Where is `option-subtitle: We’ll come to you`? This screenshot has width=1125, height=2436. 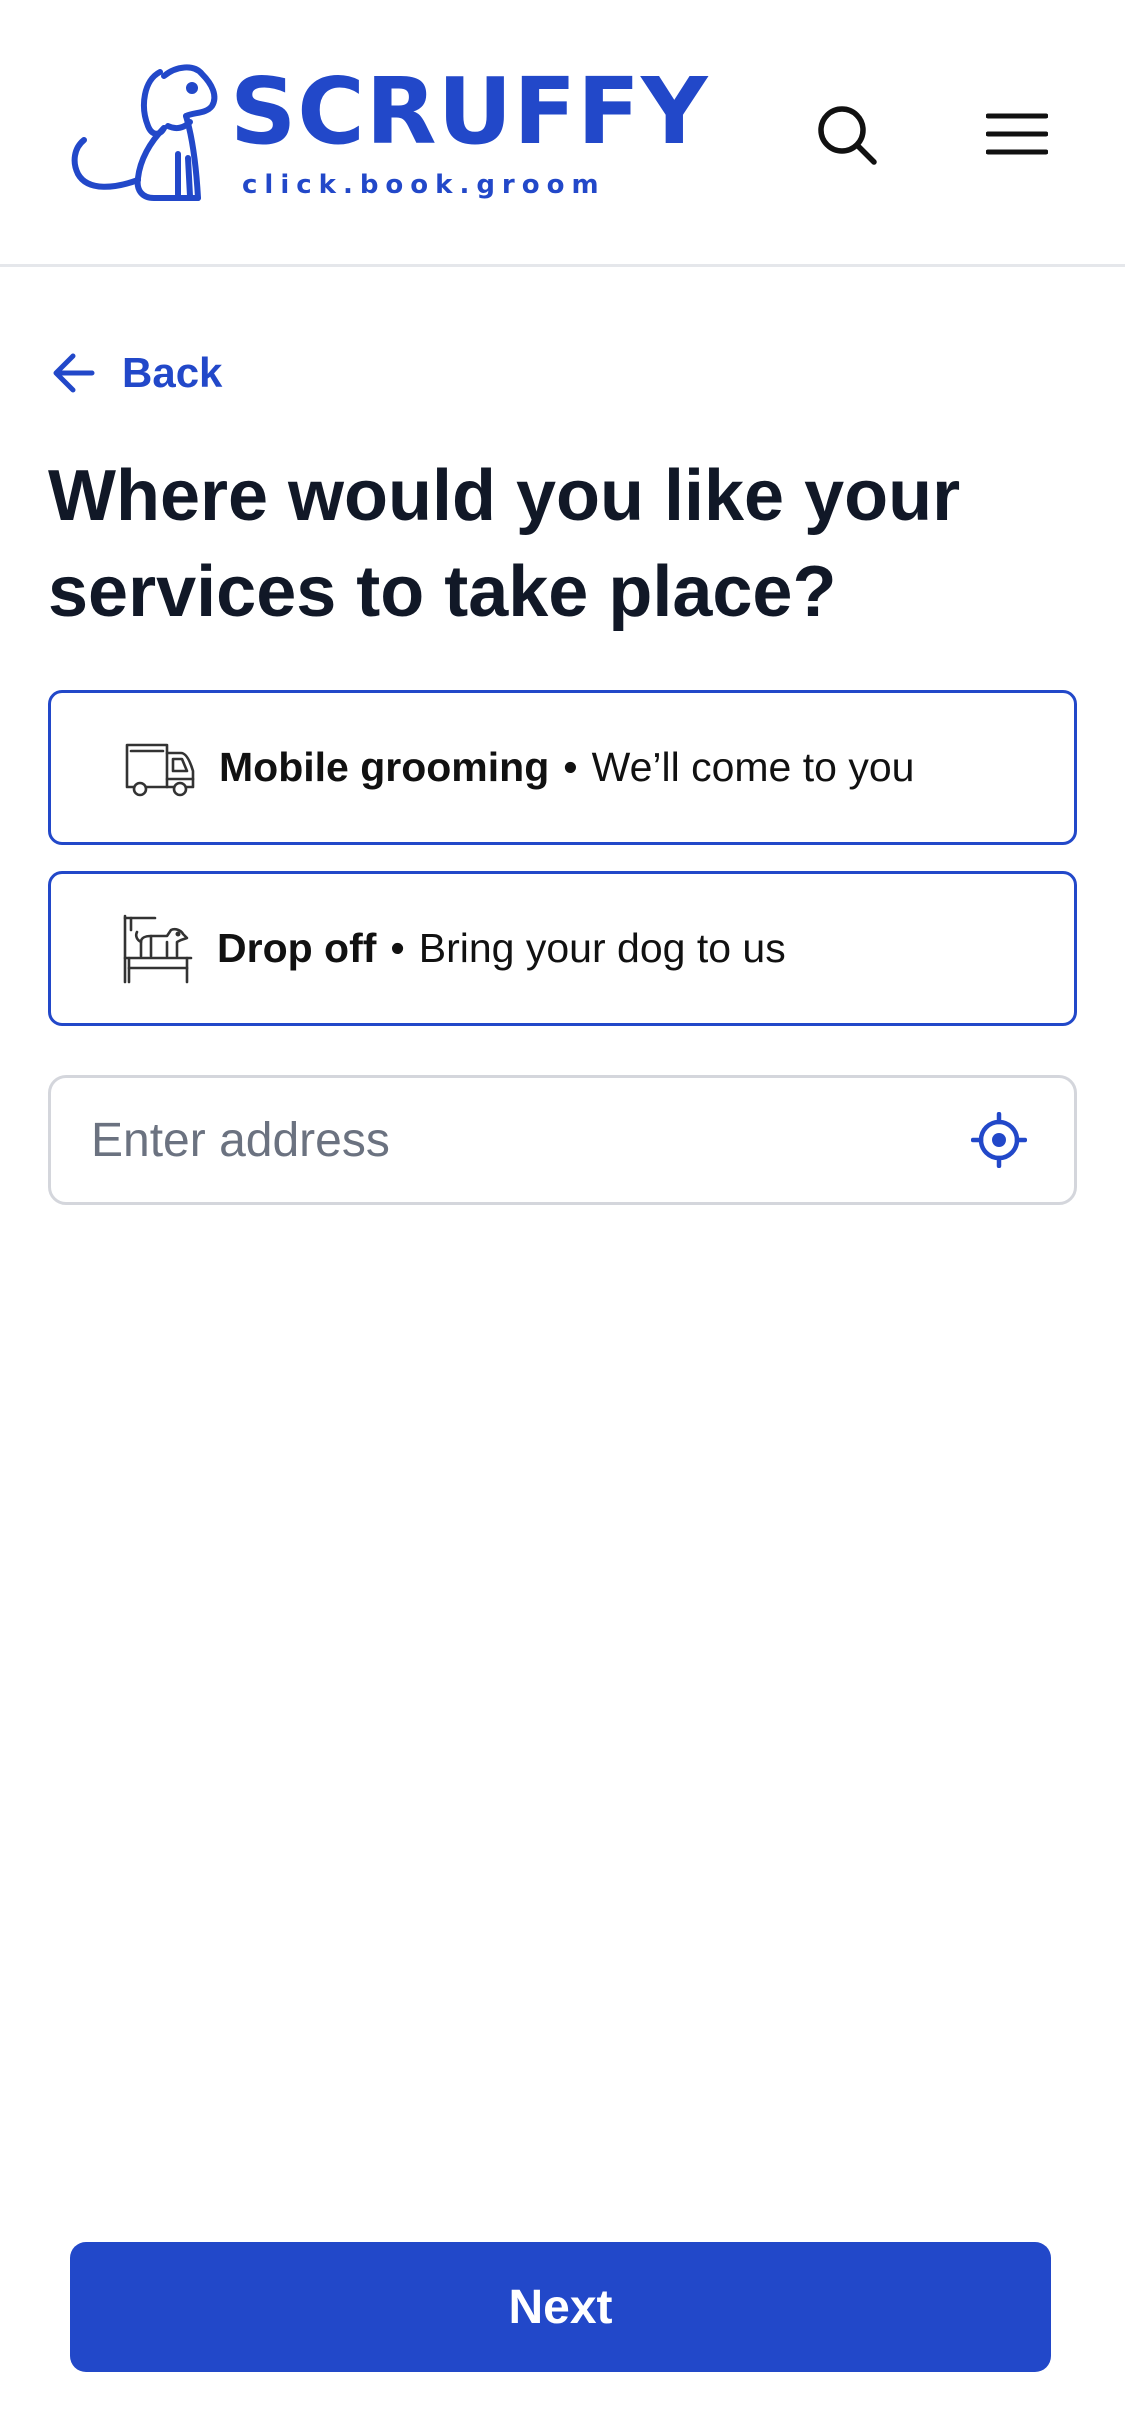
option-subtitle: We’ll come to you is located at coordinates (753, 767).